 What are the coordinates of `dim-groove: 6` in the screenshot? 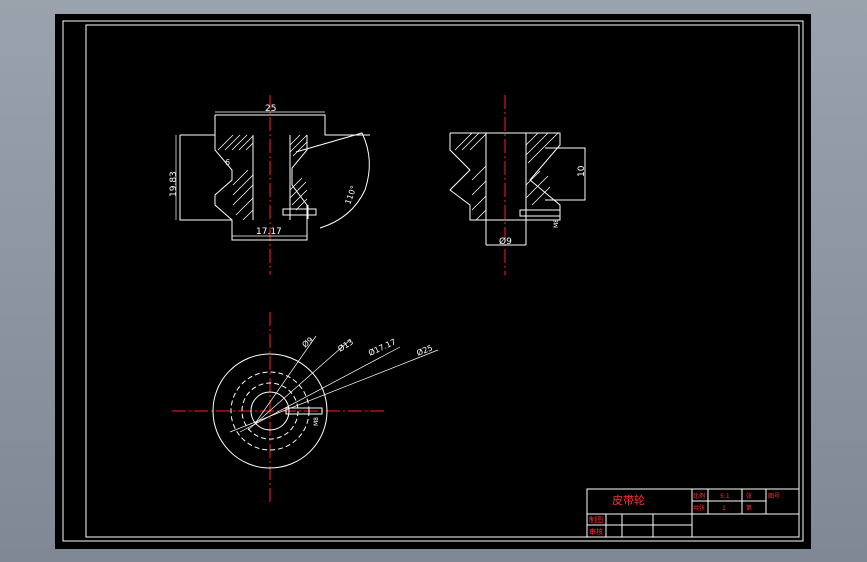 It's located at (227, 162).